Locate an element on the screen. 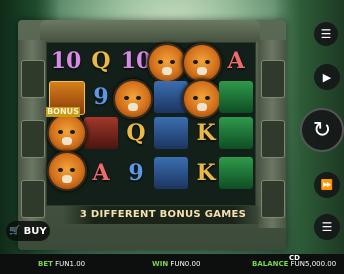 Image resolution: width=344 pixels, height=274 pixels. bet-display: BET FUN1.00 is located at coordinates (62, 264).